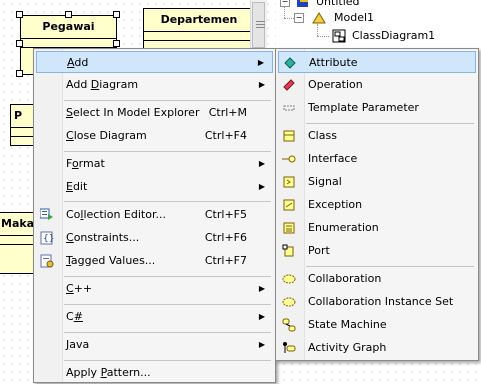 This screenshot has height=384, width=481. I want to click on signal-icon, so click(289, 182).